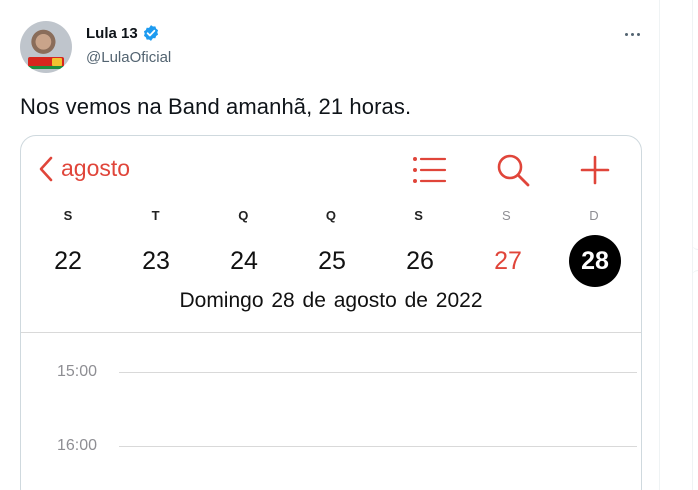  I want to click on calendar-date: 22, so click(68, 261).